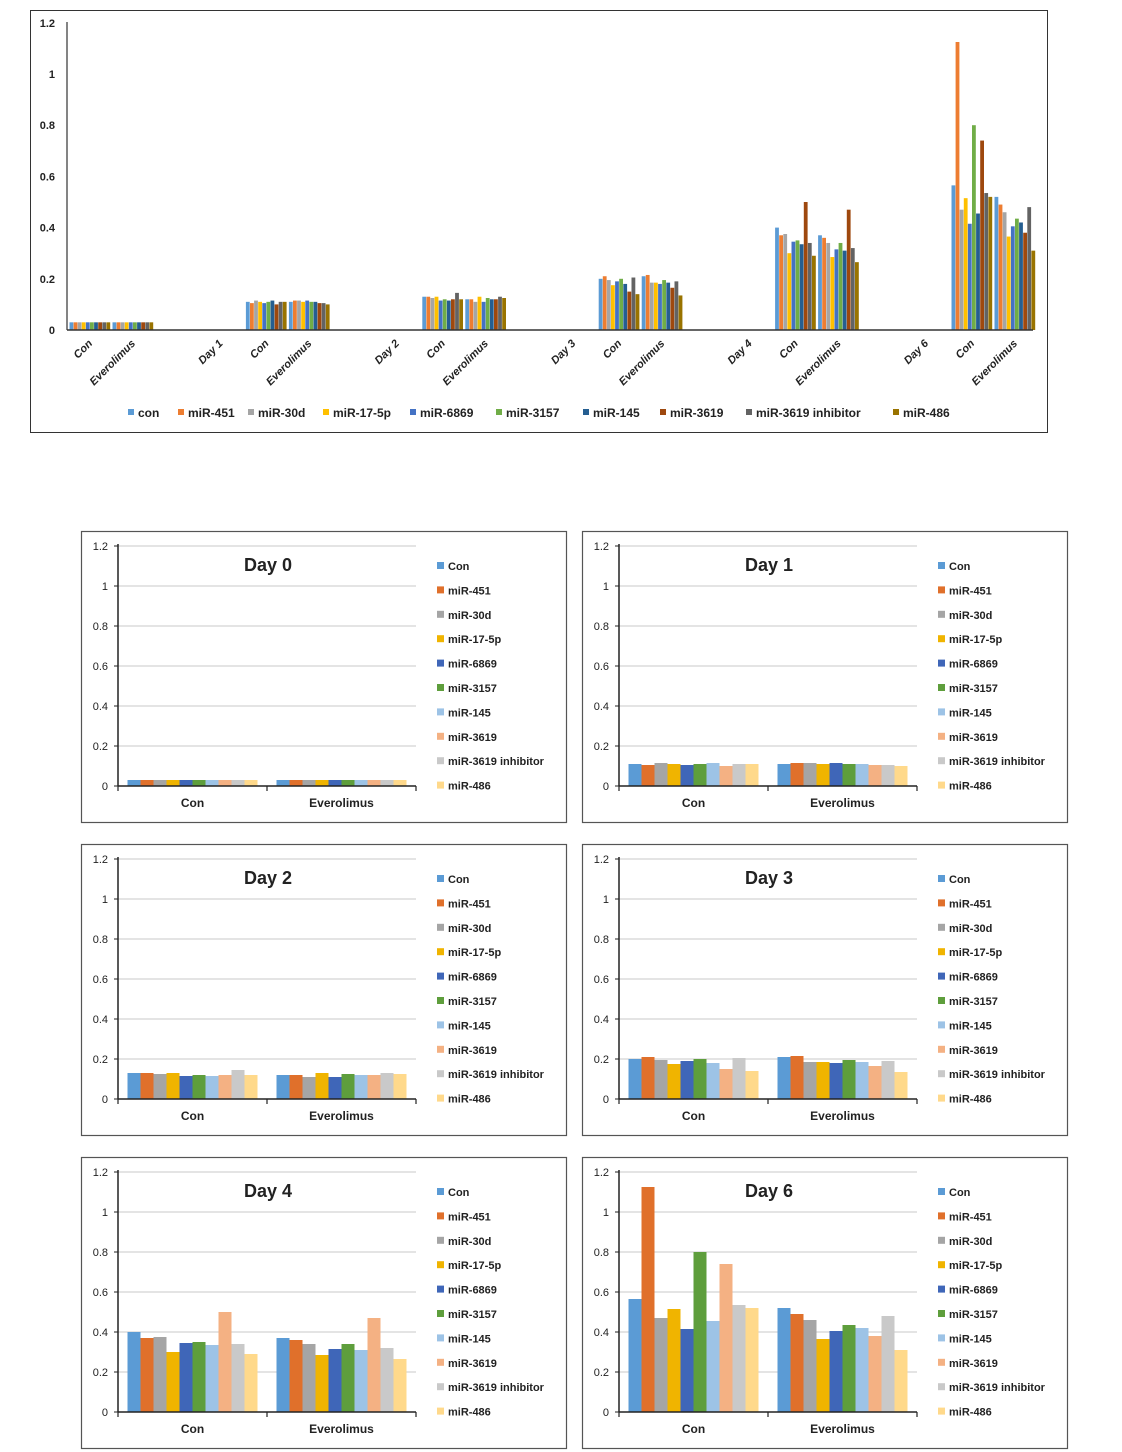  Describe the element at coordinates (469, 1242) in the screenshot. I see `legend-label: miR-30d` at that location.